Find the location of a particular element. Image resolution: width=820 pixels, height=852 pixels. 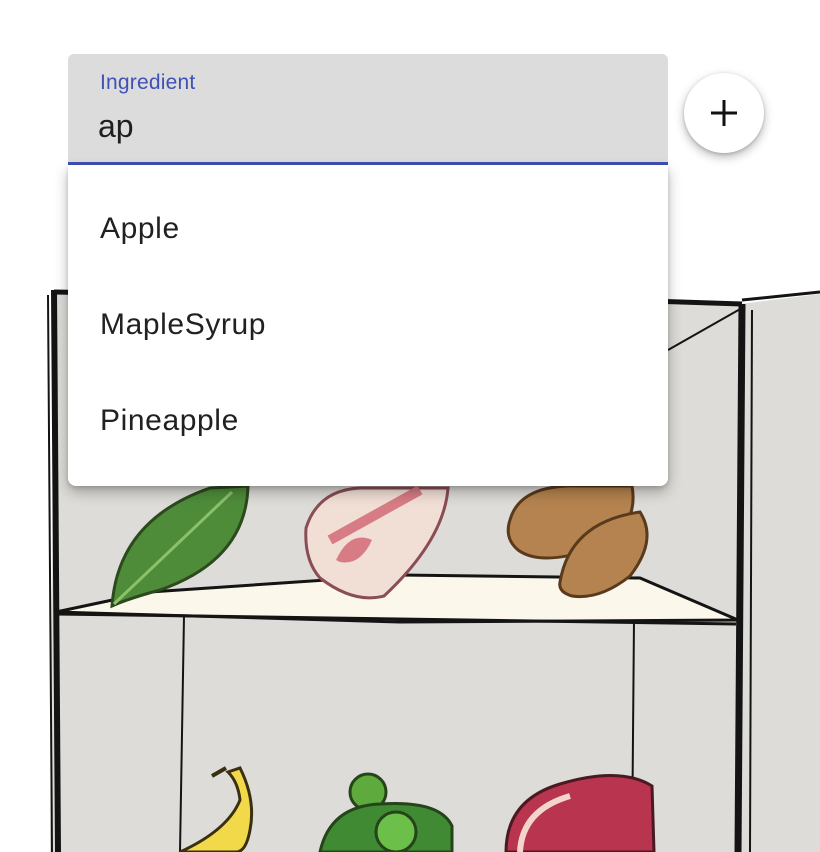

suggestion-option-apple: Apple is located at coordinates (368, 231).